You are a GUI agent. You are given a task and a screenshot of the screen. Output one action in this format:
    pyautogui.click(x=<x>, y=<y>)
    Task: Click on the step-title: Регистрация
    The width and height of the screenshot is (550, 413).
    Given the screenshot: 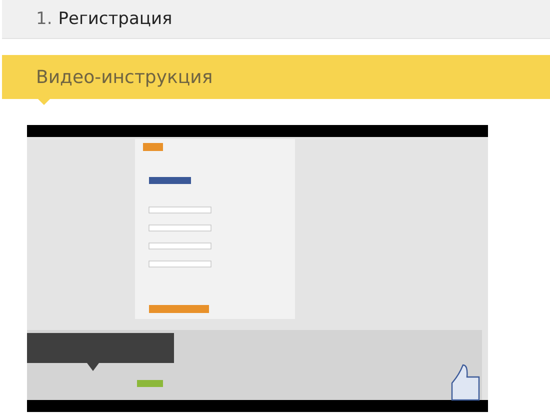 What is the action you would take?
    pyautogui.click(x=115, y=19)
    